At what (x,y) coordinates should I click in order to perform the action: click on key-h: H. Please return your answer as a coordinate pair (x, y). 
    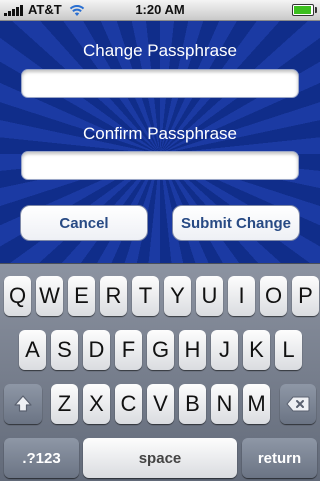
    Looking at the image, I should click on (192, 350).